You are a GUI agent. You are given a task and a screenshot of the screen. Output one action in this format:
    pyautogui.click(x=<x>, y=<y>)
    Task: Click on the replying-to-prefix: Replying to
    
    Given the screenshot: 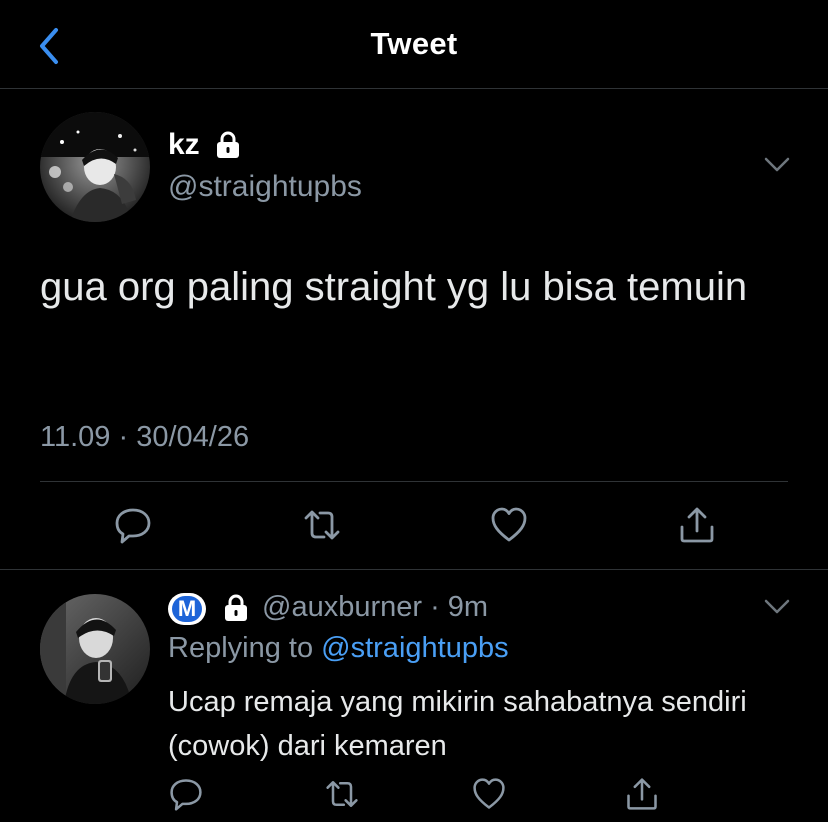 What is the action you would take?
    pyautogui.click(x=245, y=648)
    